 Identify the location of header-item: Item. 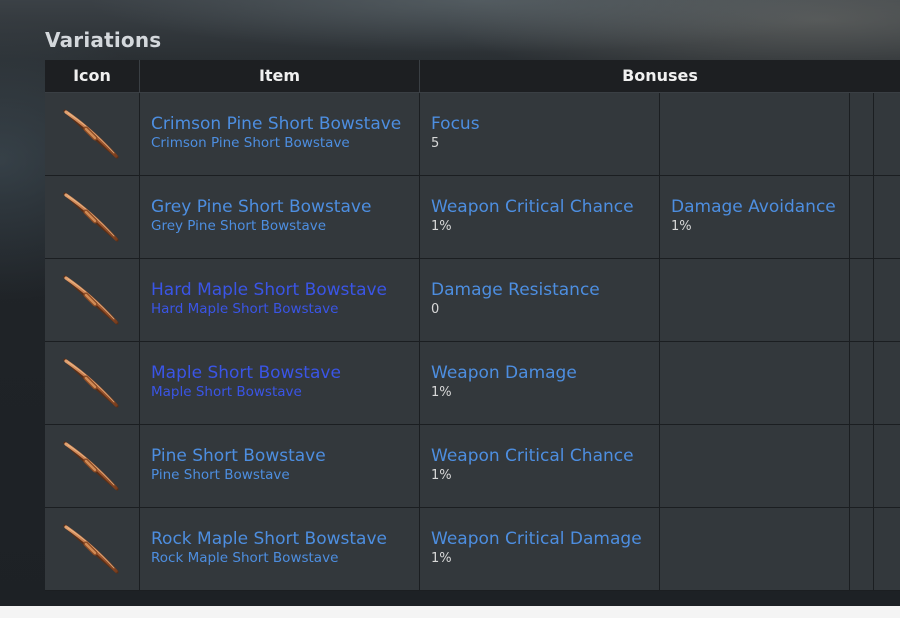
(280, 76).